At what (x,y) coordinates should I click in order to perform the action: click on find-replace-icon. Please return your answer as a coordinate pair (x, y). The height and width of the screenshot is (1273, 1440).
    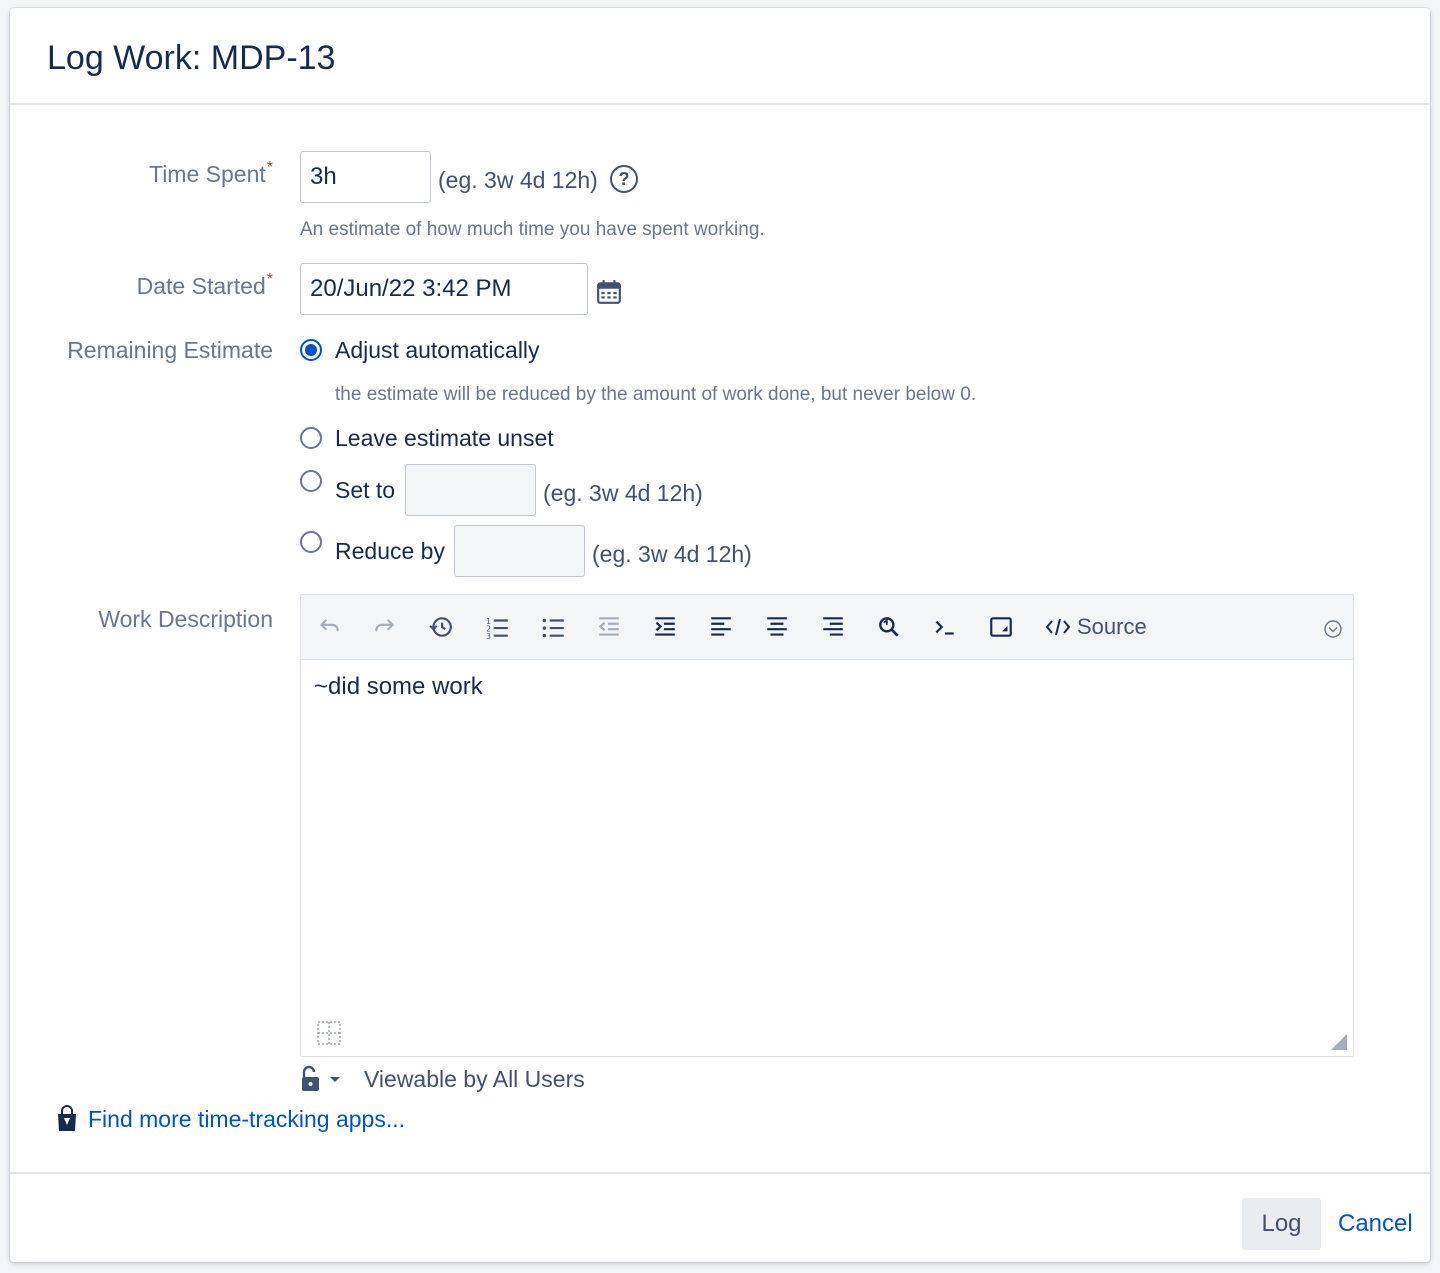
    Looking at the image, I should click on (889, 627).